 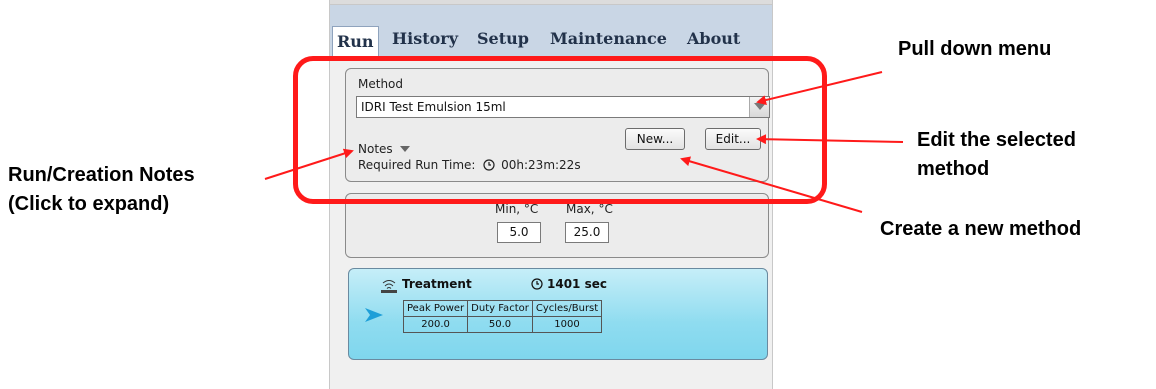 What do you see at coordinates (101, 175) in the screenshot?
I see `notes-callout-line1: Run/Creation Notes` at bounding box center [101, 175].